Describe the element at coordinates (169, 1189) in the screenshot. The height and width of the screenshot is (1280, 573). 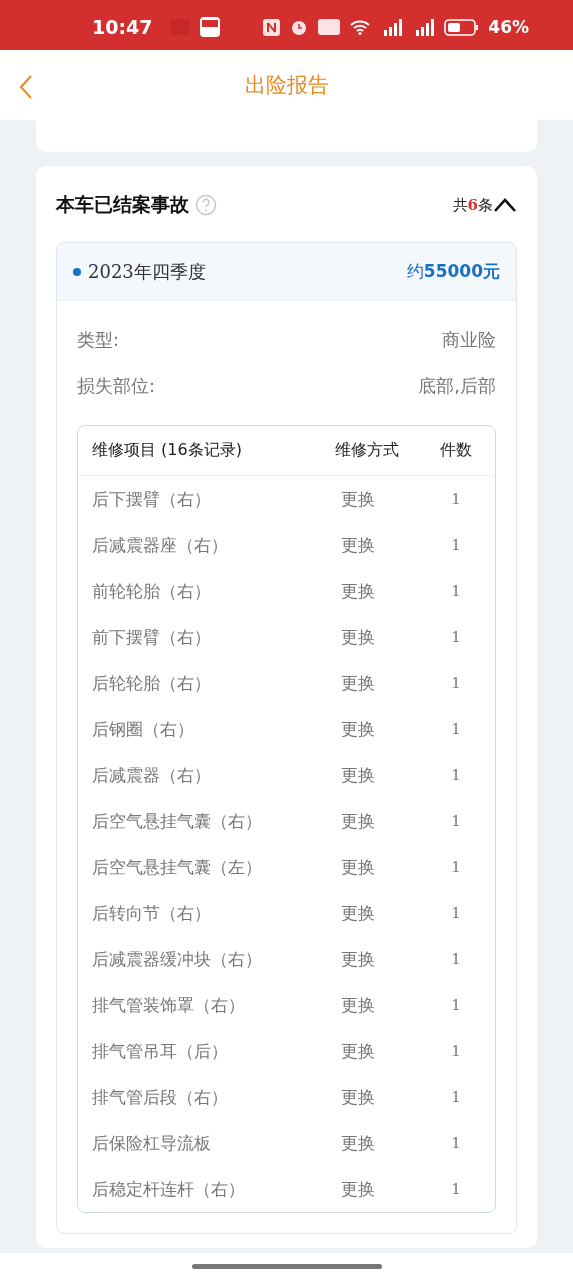
I see `table-cell-text: 后稳定杆连杆（右）` at that location.